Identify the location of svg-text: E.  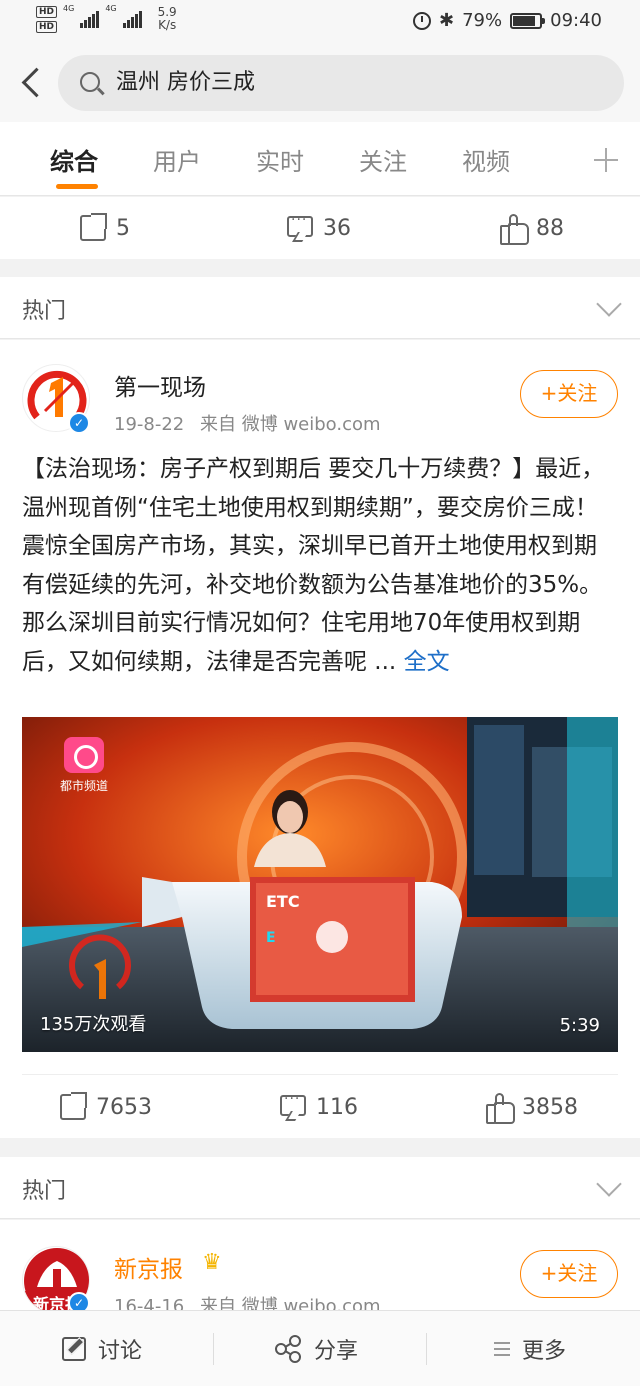
(271, 938).